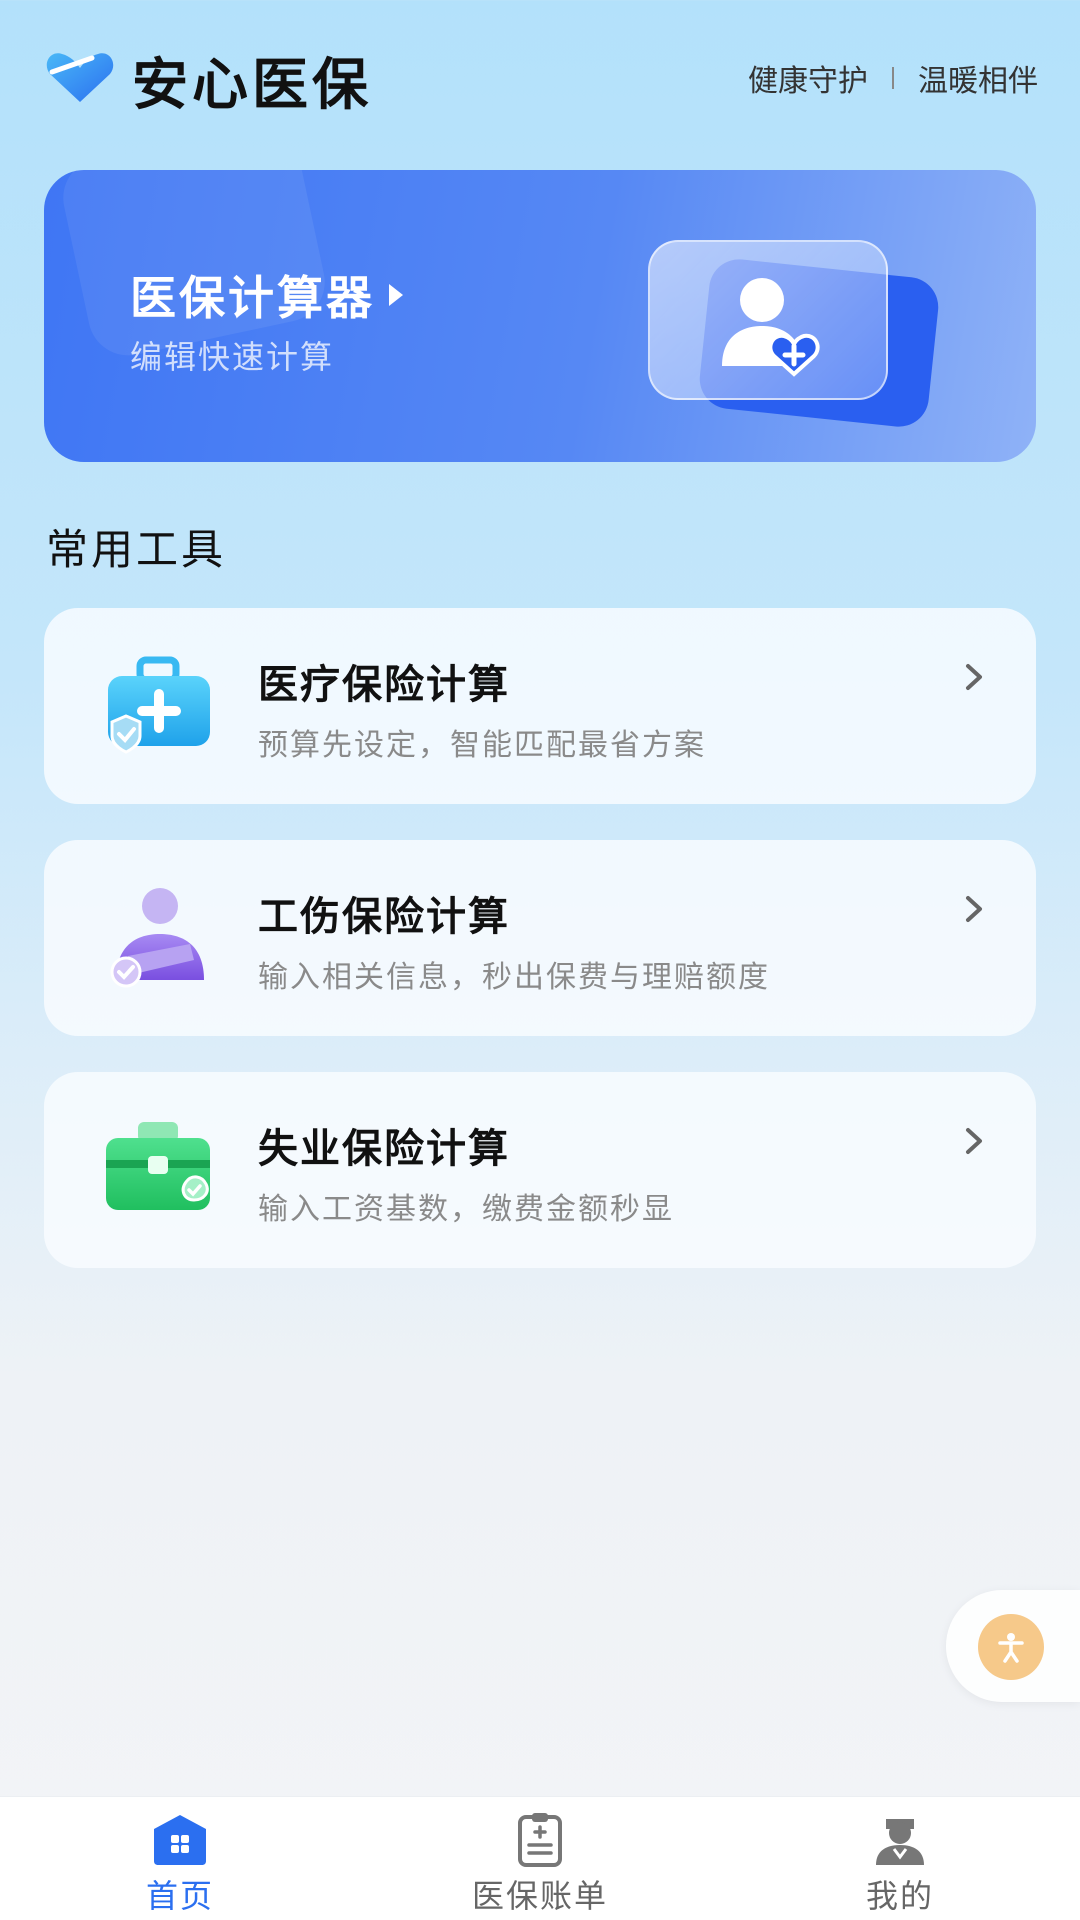  I want to click on slogan-divider, so click(893, 78).